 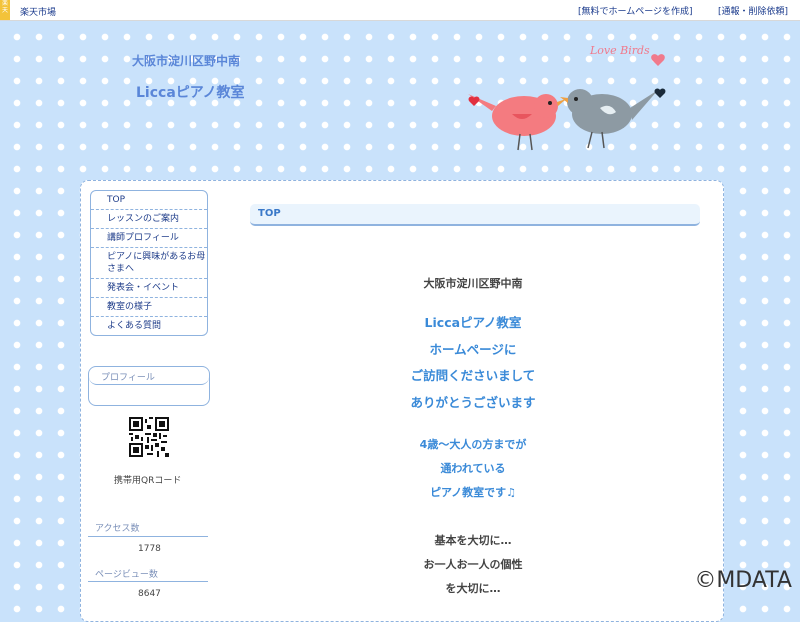 I want to click on profile-heading: プロフィール, so click(x=149, y=376).